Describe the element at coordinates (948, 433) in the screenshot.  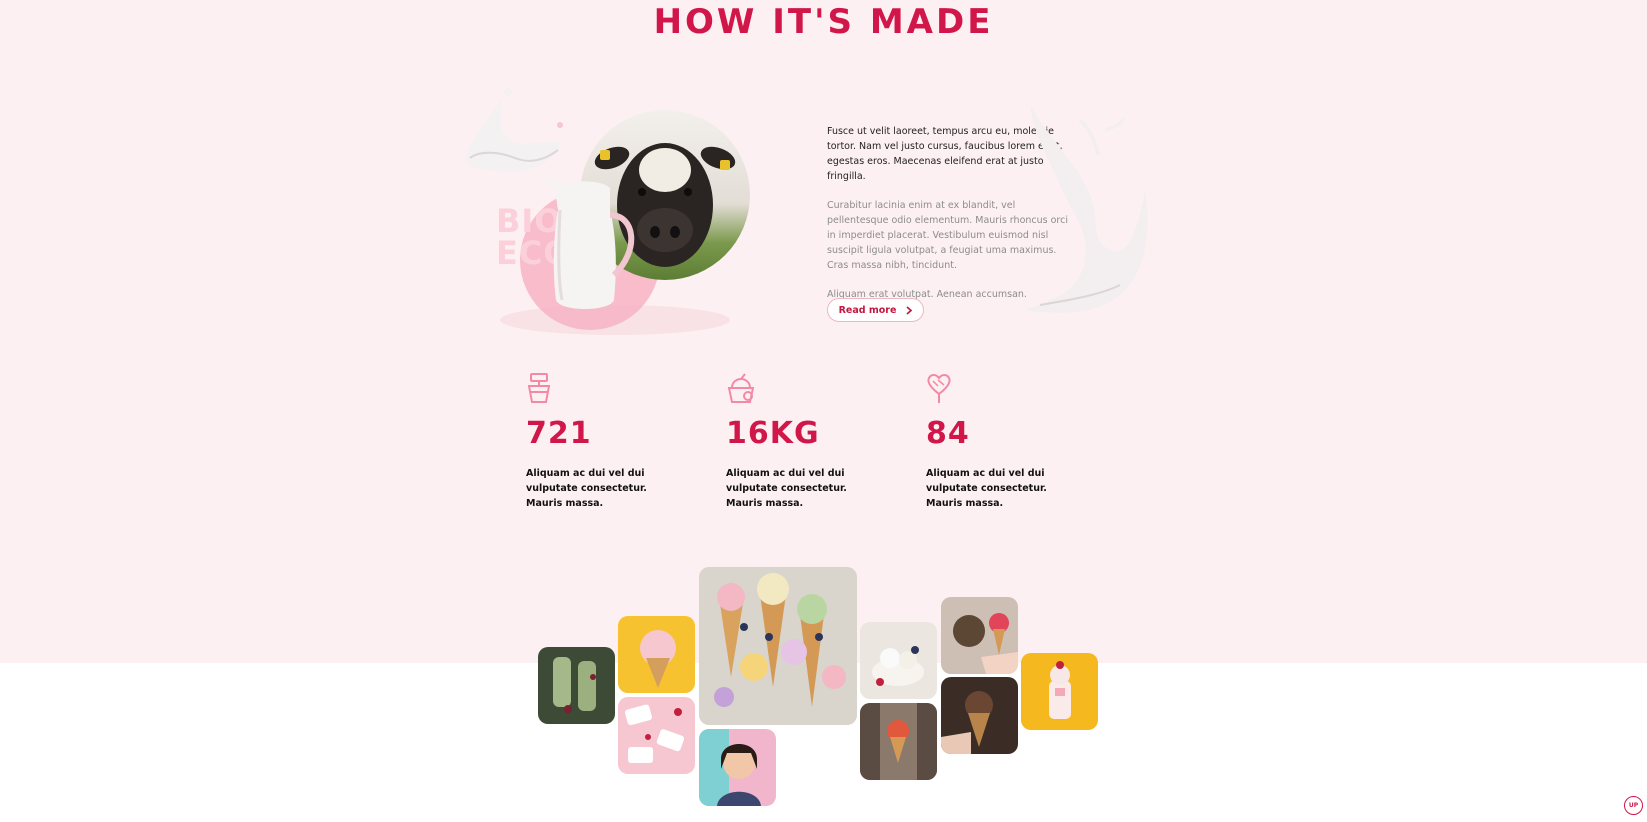
I see `stat-value: 84` at that location.